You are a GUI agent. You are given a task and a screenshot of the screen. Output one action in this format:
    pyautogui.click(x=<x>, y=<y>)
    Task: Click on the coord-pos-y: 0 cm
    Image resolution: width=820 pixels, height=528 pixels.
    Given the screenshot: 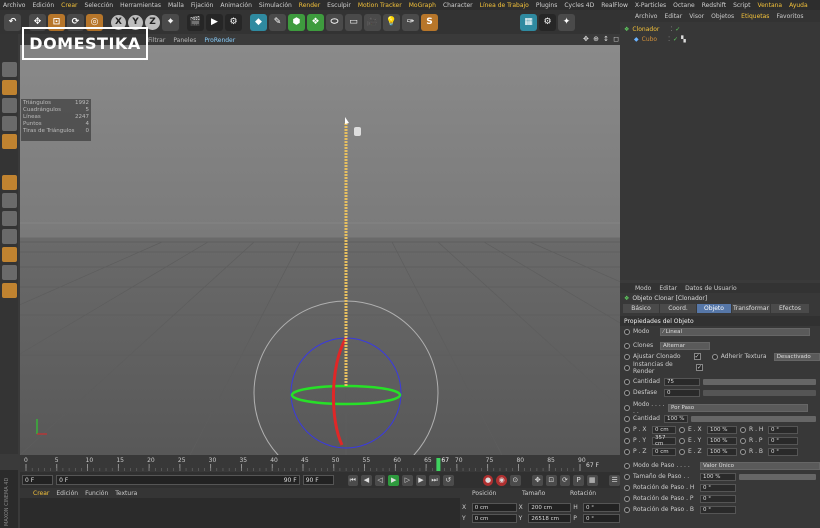 What is the action you would take?
    pyautogui.click(x=494, y=518)
    